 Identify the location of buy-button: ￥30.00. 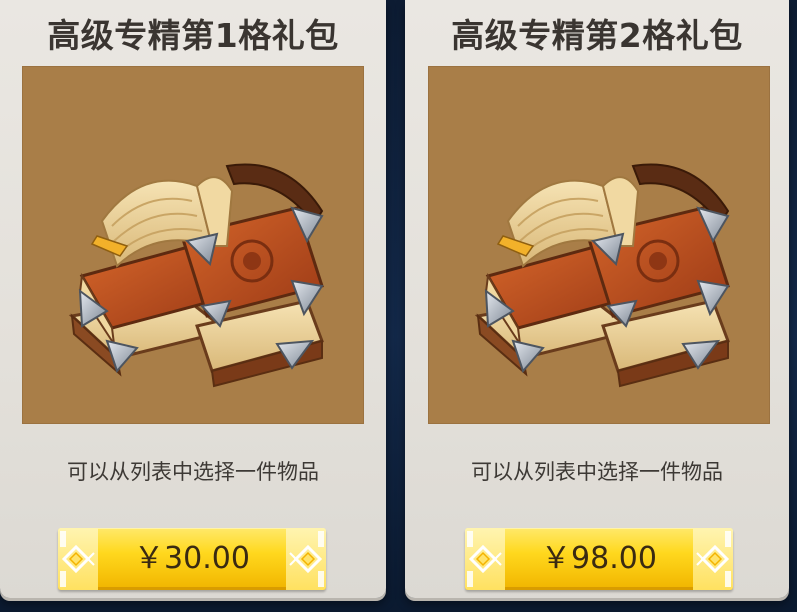
(192, 559).